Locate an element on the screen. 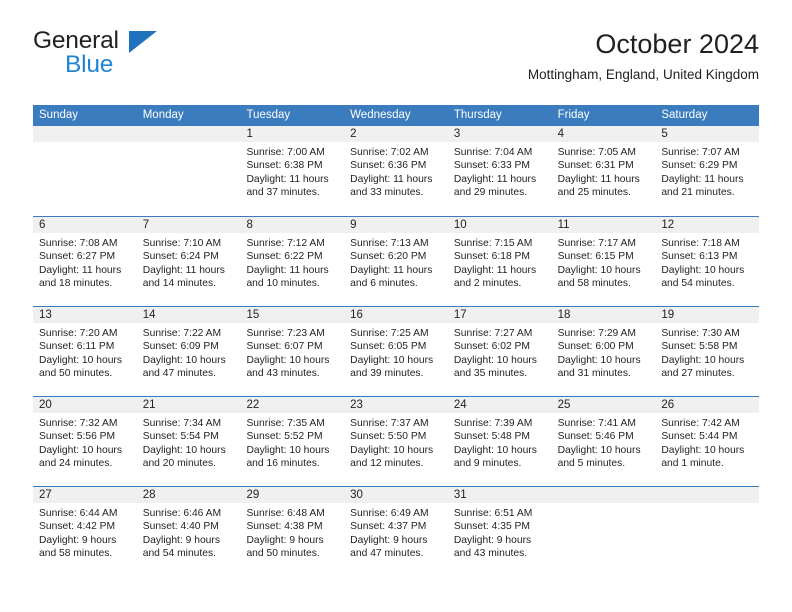 The image size is (792, 612). sunrise-text: Sunrise: 7:39 AM is located at coordinates (493, 423).